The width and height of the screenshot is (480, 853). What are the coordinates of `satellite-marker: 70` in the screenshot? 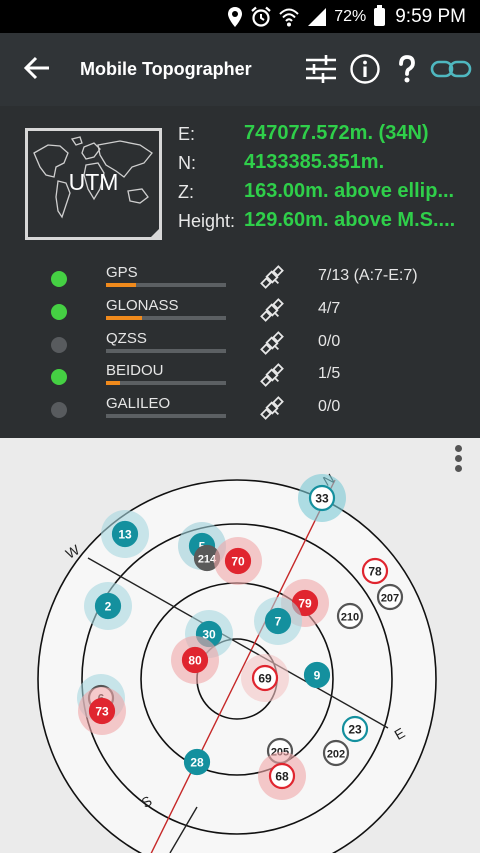 It's located at (238, 561).